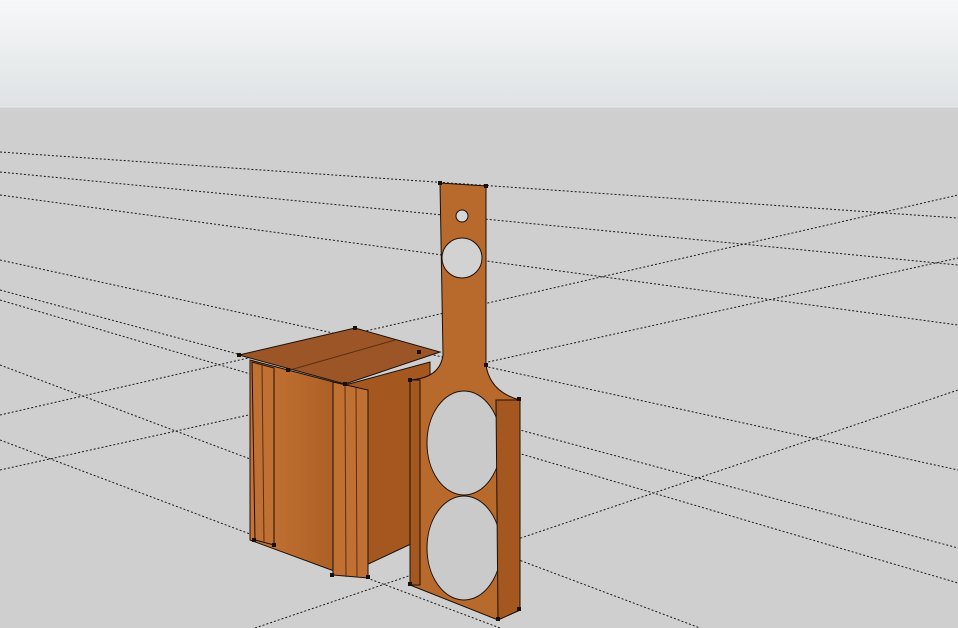  What do you see at coordinates (508, 510) in the screenshot?
I see `backrest-front-edge` at bounding box center [508, 510].